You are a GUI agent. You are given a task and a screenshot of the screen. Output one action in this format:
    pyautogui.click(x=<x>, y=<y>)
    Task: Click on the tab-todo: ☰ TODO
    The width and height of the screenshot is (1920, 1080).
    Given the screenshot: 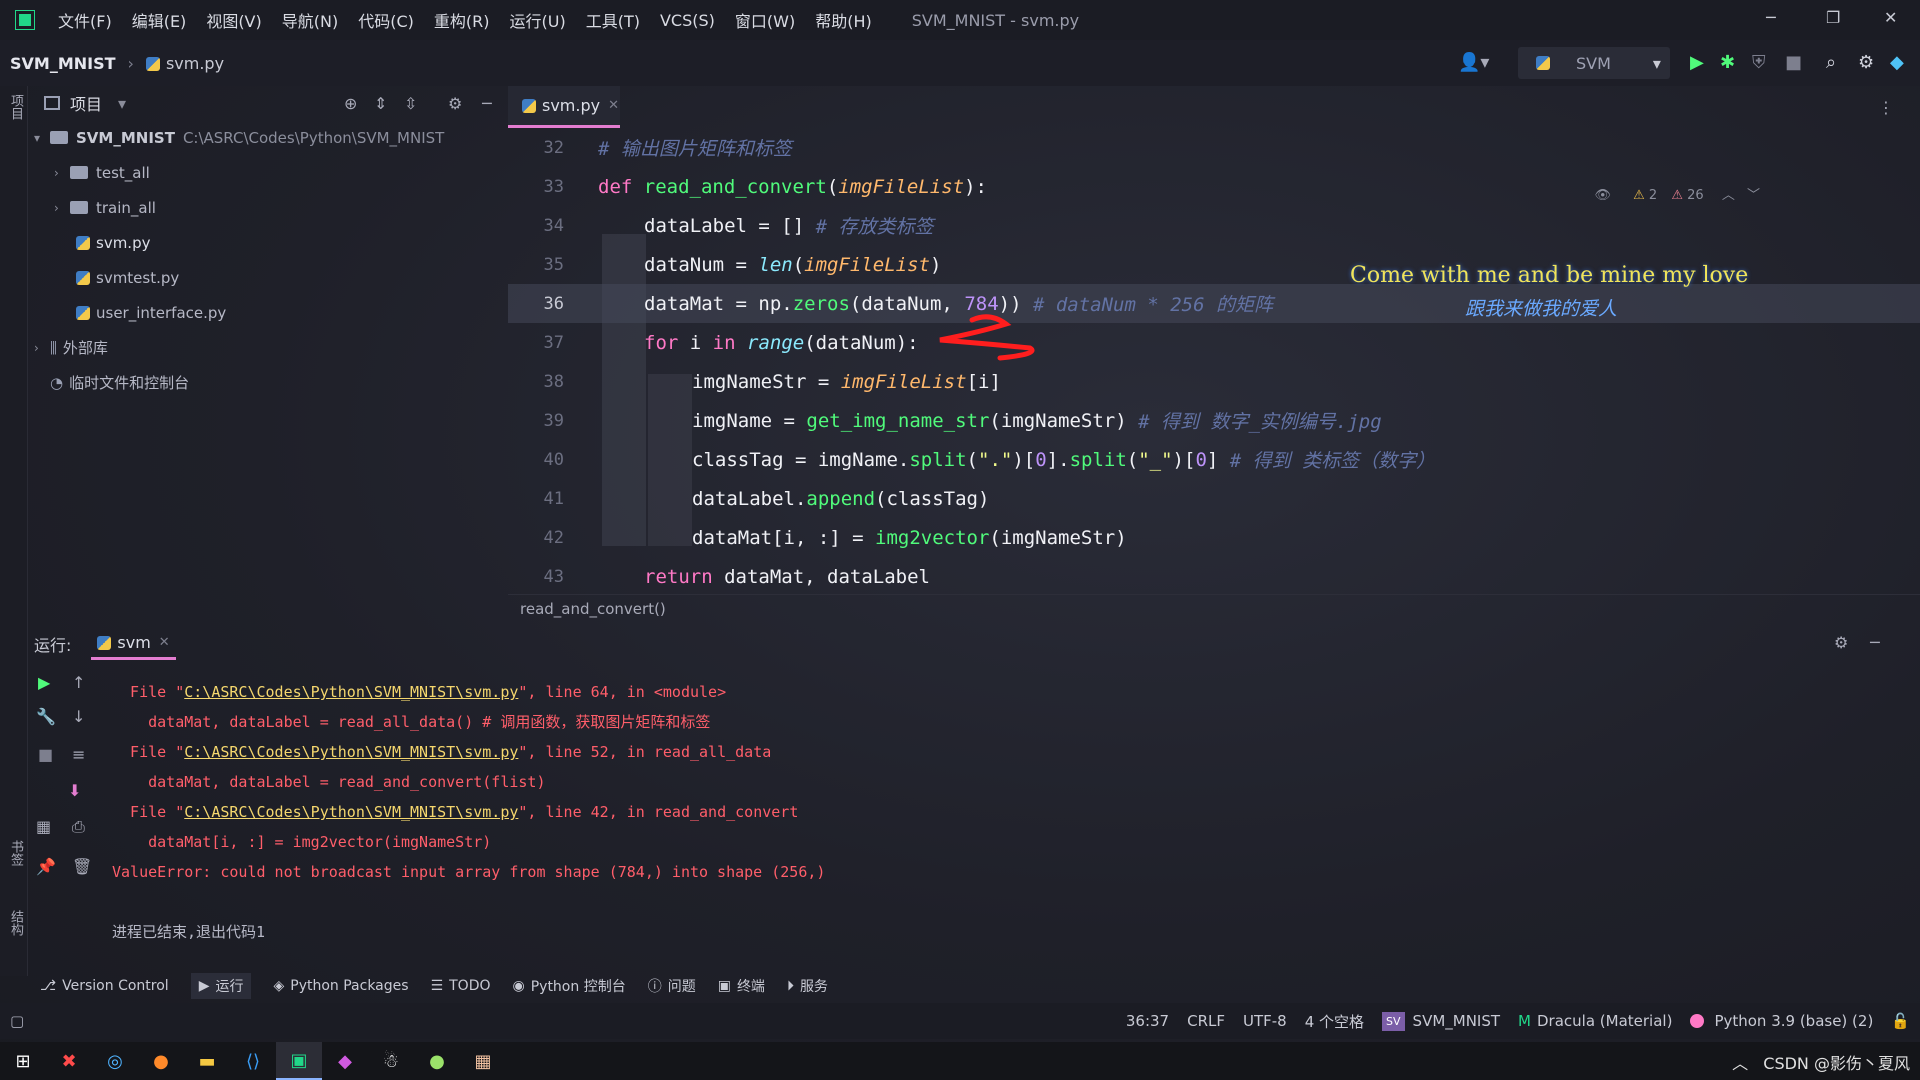 What is the action you would take?
    pyautogui.click(x=461, y=986)
    